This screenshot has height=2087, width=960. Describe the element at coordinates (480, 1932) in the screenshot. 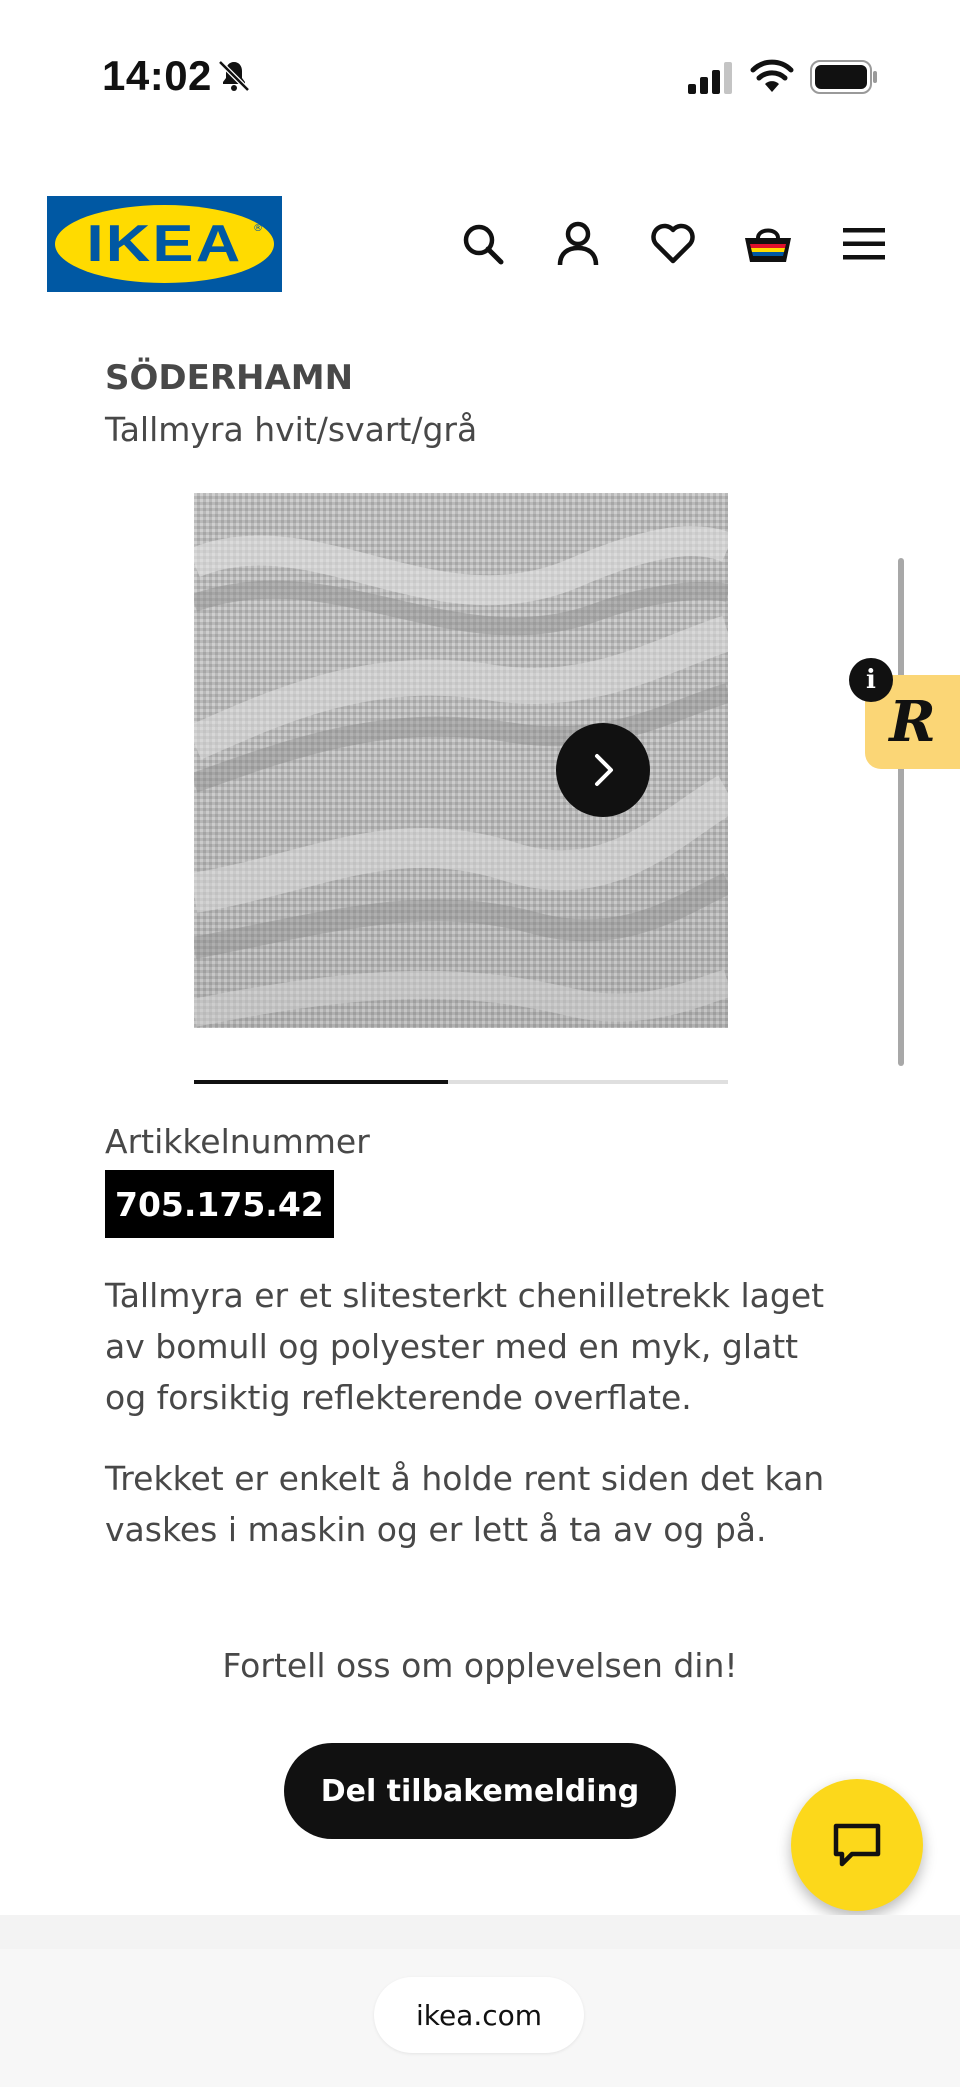

I see `page-footer-band` at that location.